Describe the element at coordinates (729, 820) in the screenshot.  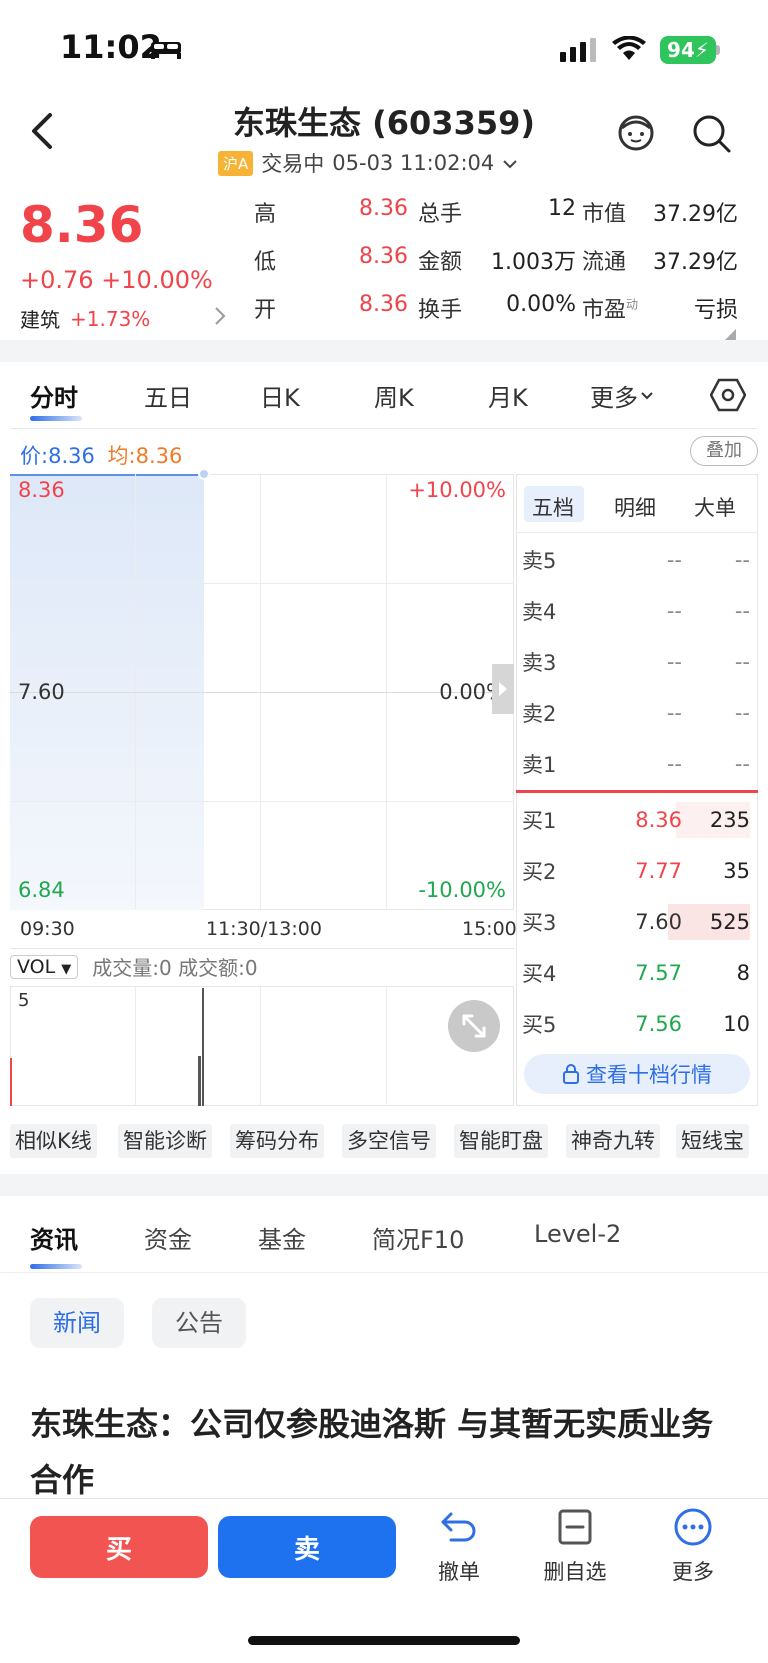
I see `bid-volume: 235` at that location.